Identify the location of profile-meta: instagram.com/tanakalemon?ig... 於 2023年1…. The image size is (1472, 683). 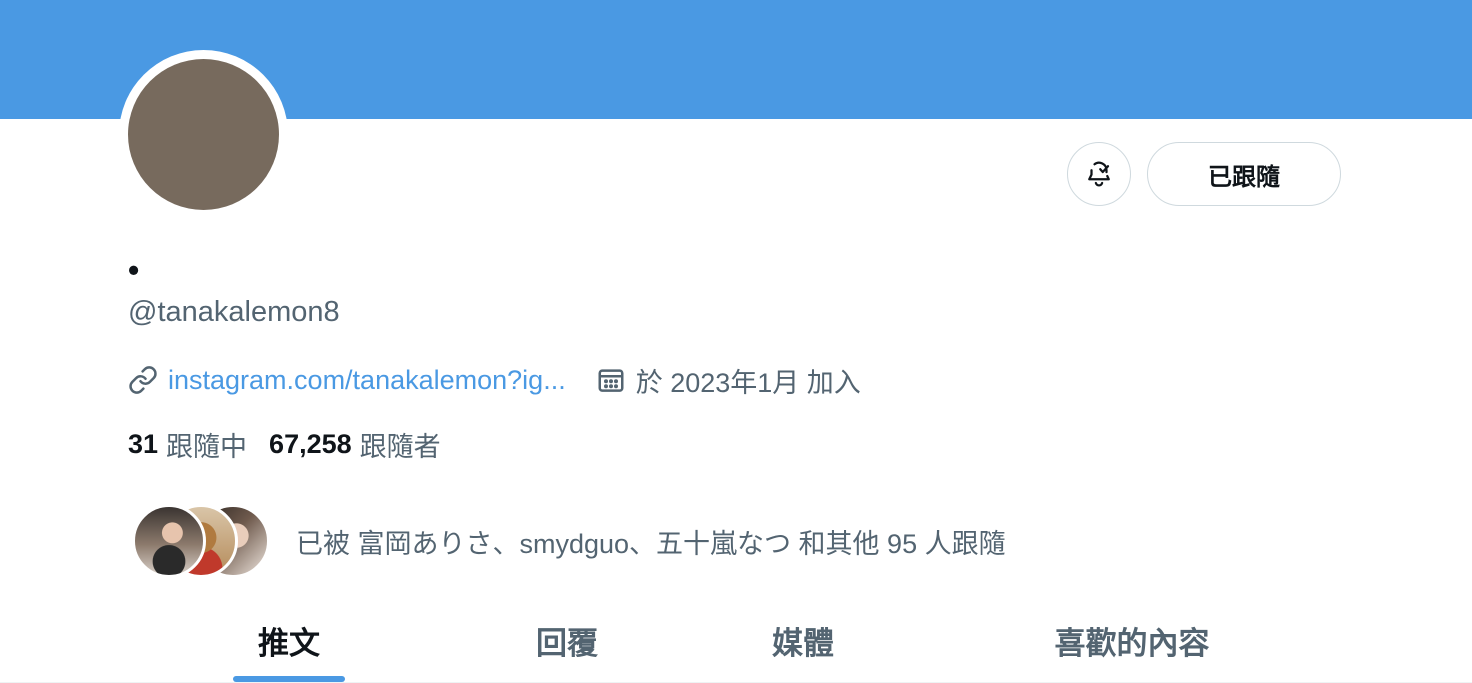
(494, 380).